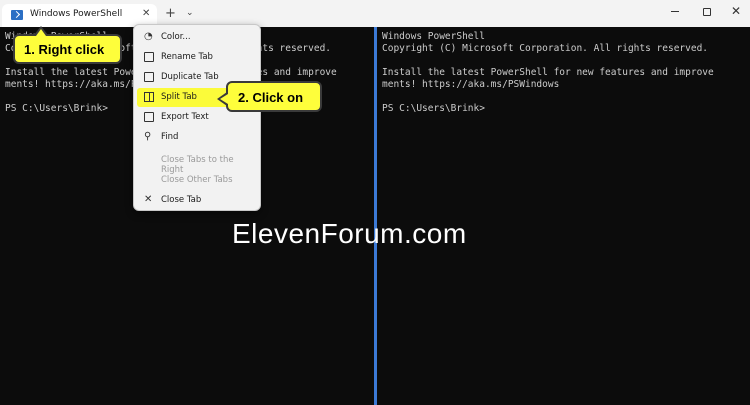  Describe the element at coordinates (197, 137) in the screenshot. I see `menu-item-find: ⚲ Find` at that location.